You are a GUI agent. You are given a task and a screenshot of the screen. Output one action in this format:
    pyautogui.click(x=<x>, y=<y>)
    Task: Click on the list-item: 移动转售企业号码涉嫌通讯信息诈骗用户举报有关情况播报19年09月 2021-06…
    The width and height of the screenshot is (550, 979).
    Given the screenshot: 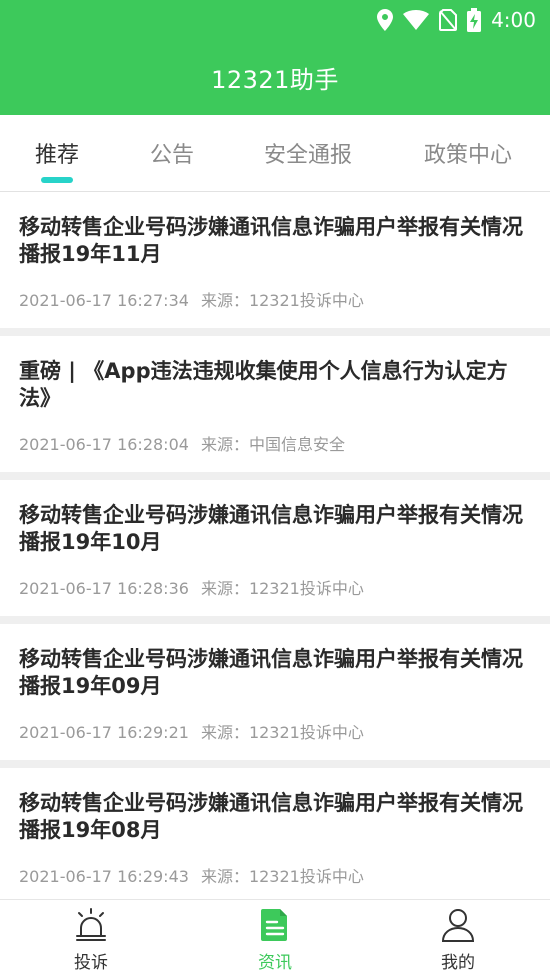 What is the action you would take?
    pyautogui.click(x=275, y=692)
    